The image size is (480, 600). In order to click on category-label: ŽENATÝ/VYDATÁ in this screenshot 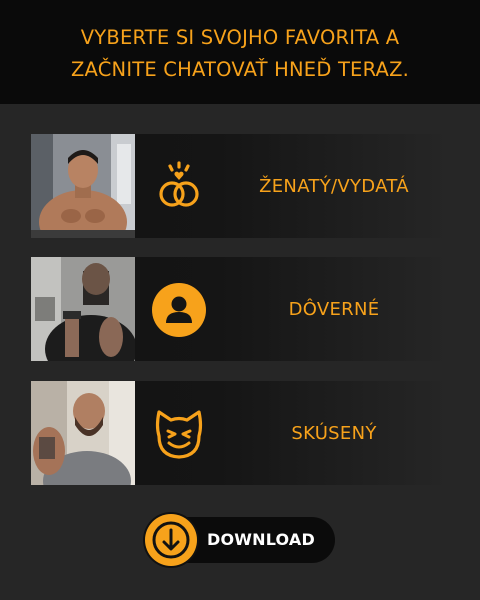, I will do `click(334, 186)`.